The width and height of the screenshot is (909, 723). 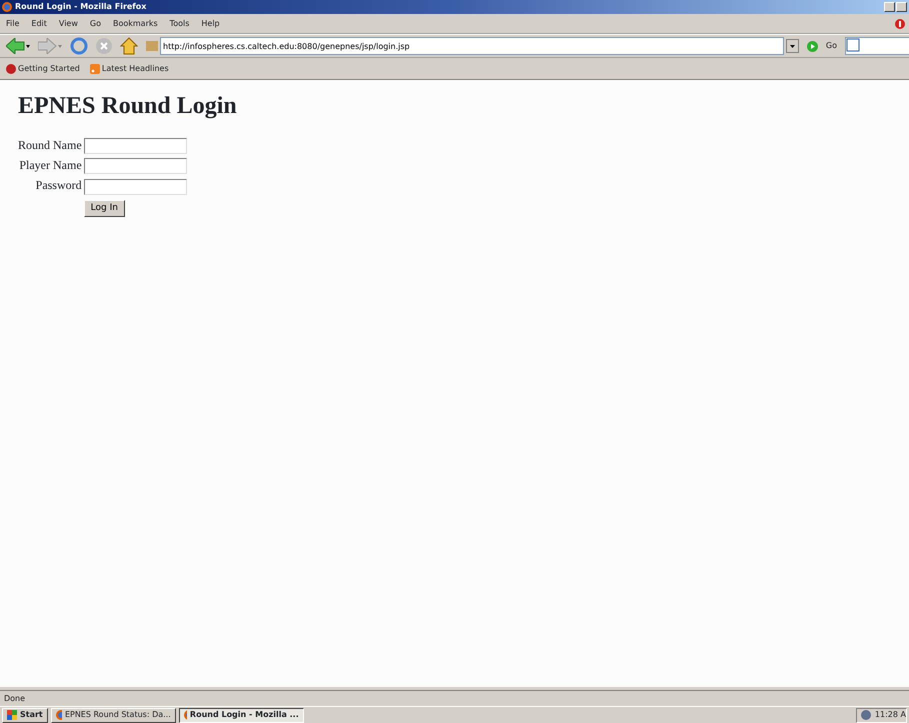 I want to click on bookmark-link: Getting Started, so click(x=43, y=68).